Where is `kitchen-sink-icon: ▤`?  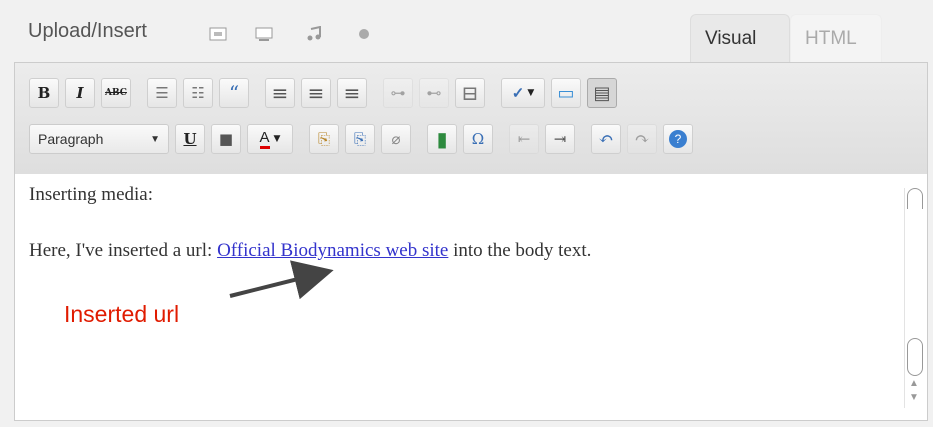
kitchen-sink-icon: ▤ is located at coordinates (602, 93).